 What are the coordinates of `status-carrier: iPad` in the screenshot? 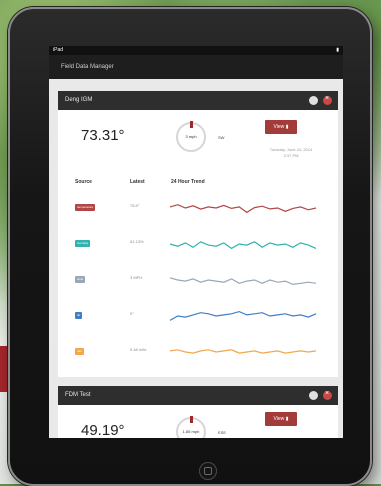 It's located at (58, 50).